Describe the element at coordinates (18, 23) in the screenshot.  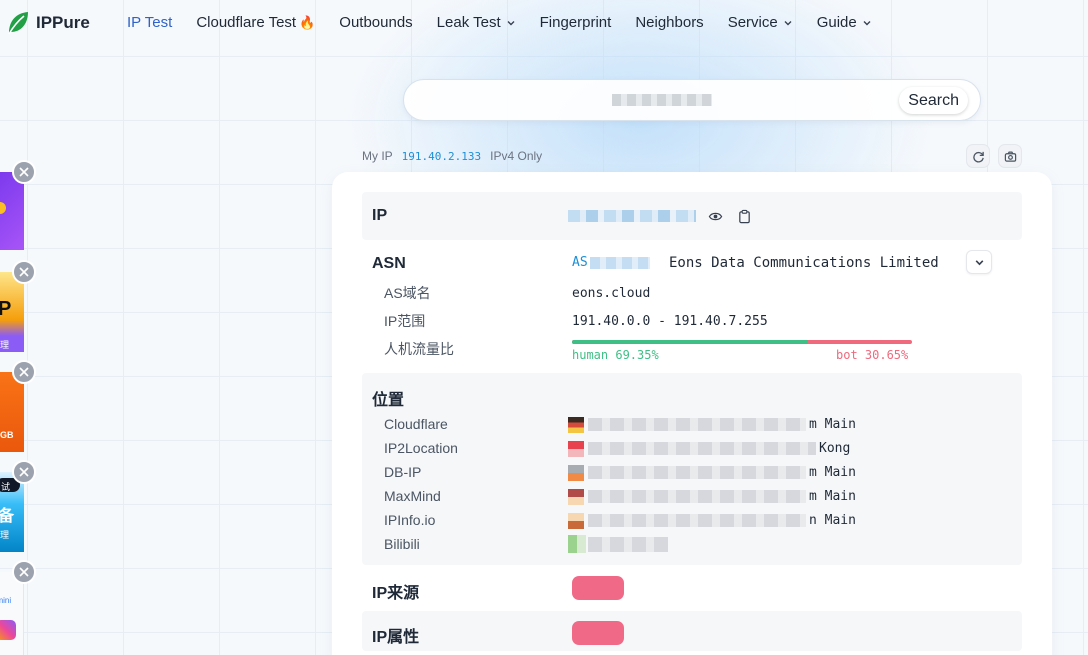
I see `leaf-icon` at that location.